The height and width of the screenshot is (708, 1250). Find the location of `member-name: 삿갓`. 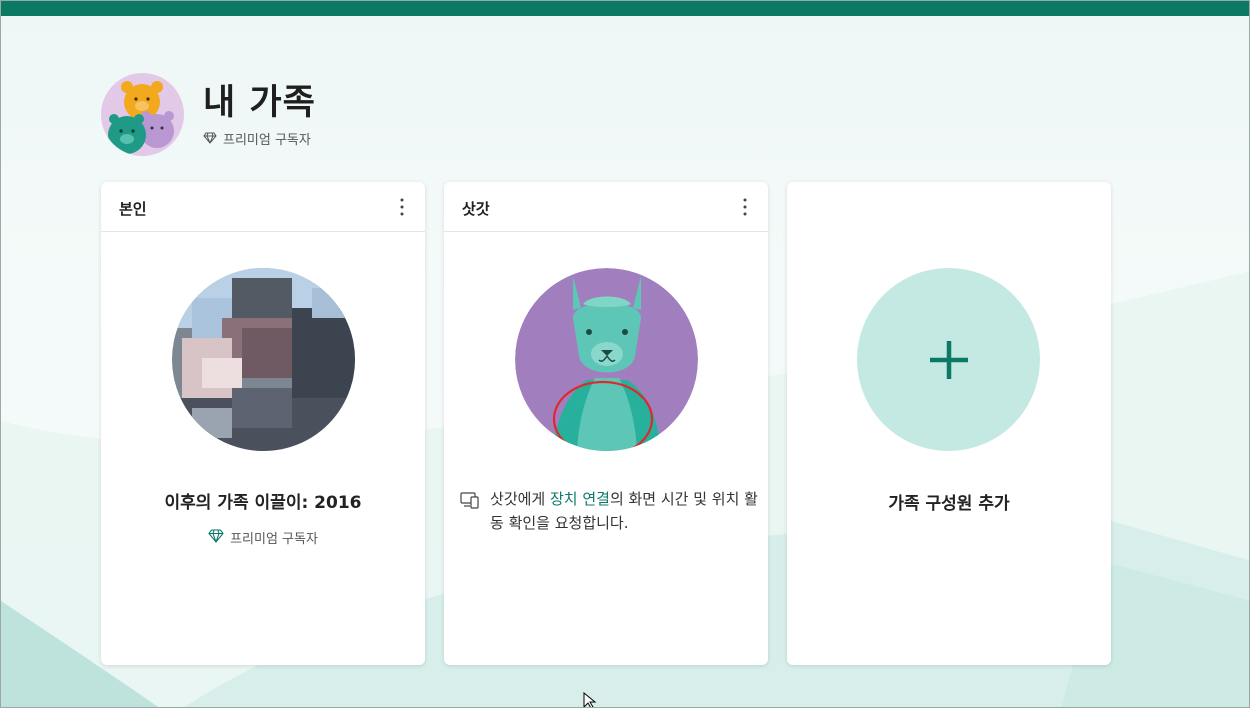

member-name: 삿갓 is located at coordinates (476, 209).